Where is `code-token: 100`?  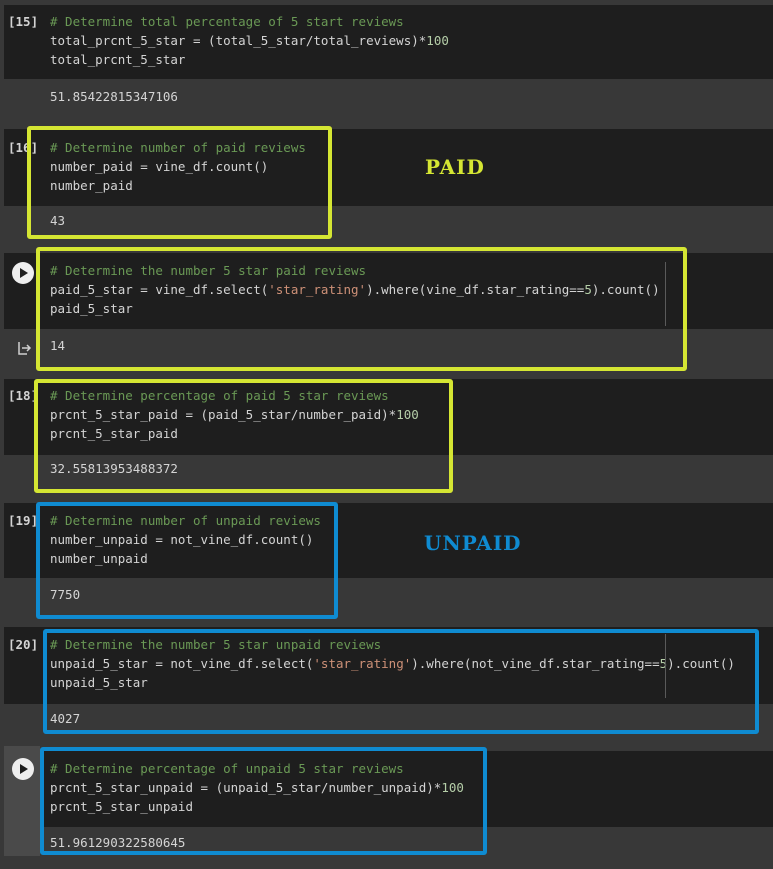 code-token: 100 is located at coordinates (437, 40).